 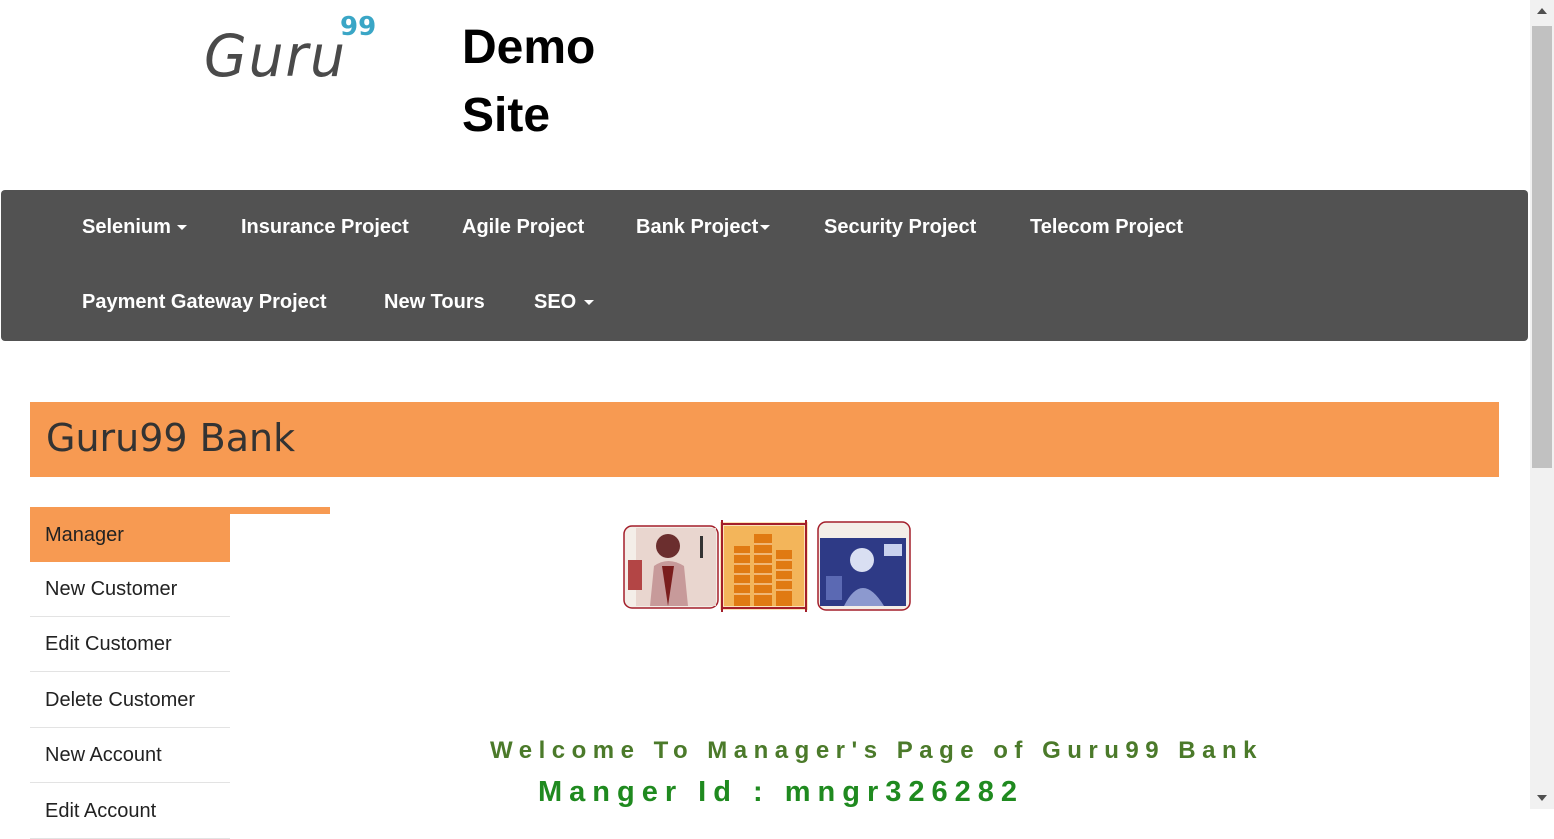 What do you see at coordinates (130, 811) in the screenshot?
I see `sidebar-item-edit-account: Edit Account` at bounding box center [130, 811].